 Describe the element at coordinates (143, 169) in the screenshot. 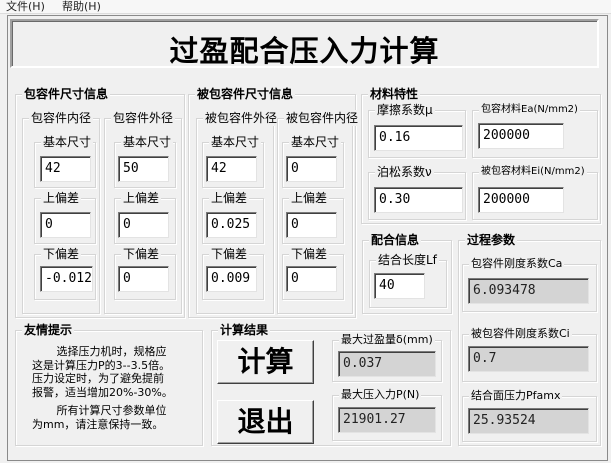

I see `container-outer-basic-input: 50` at that location.